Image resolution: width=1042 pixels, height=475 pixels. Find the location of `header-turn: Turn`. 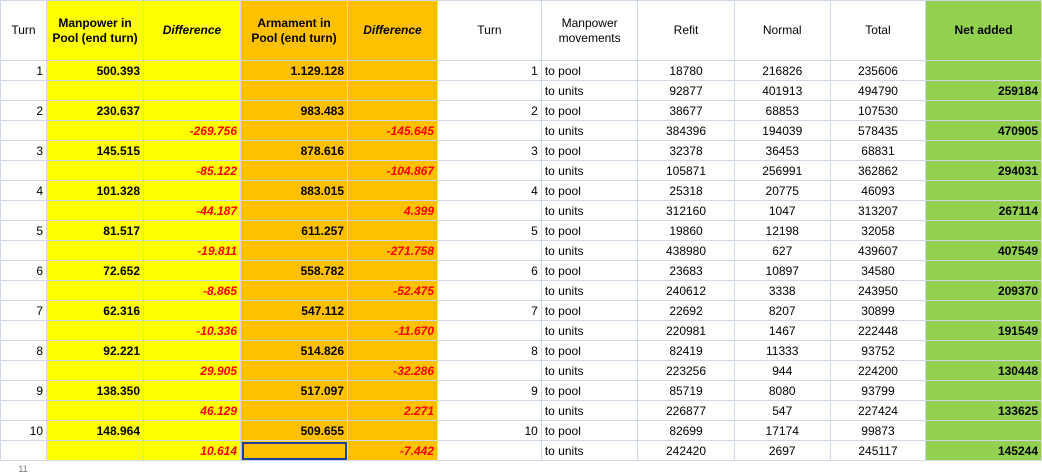

header-turn: Turn is located at coordinates (23, 30).